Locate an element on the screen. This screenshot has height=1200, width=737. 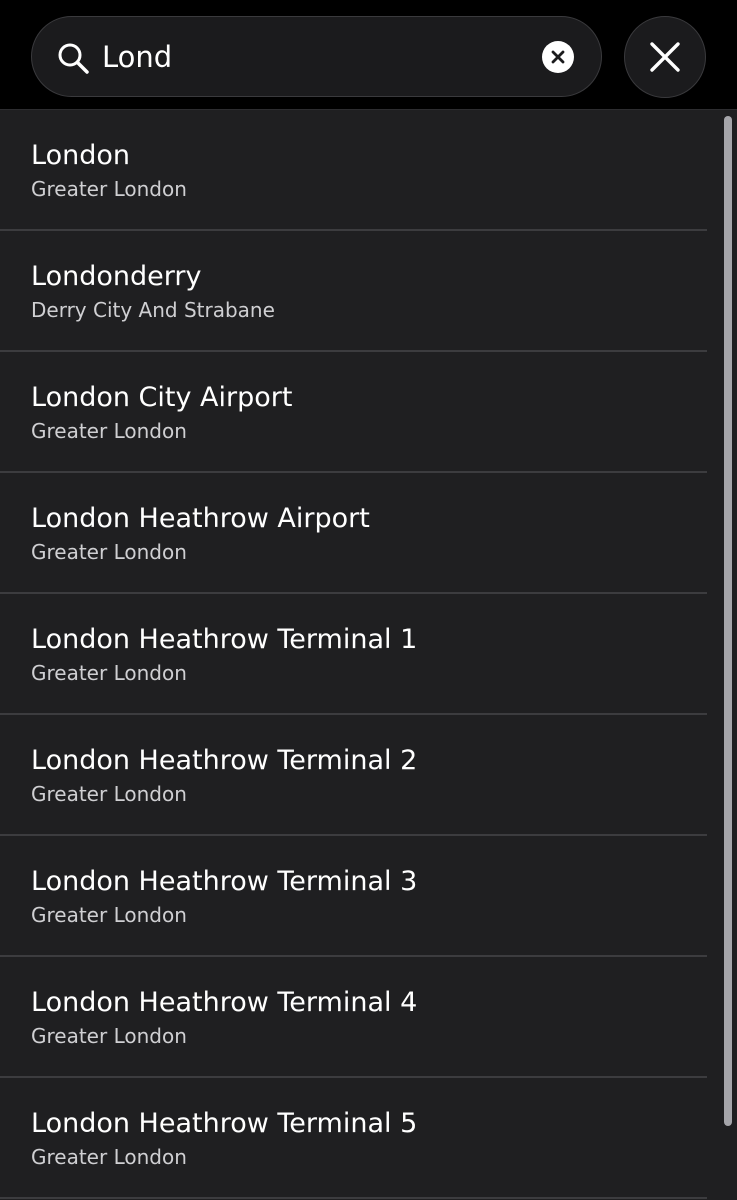
result-title: London Heathrow Terminal 3 is located at coordinates (224, 881).